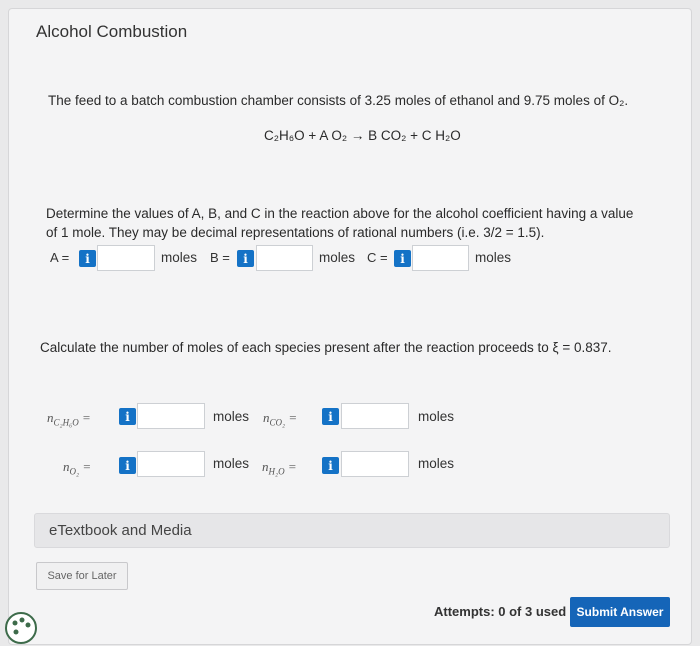  What do you see at coordinates (362, 135) in the screenshot?
I see `reaction-equation: C₂H₆O + A O₂ → B CO₂ + C H₂O` at bounding box center [362, 135].